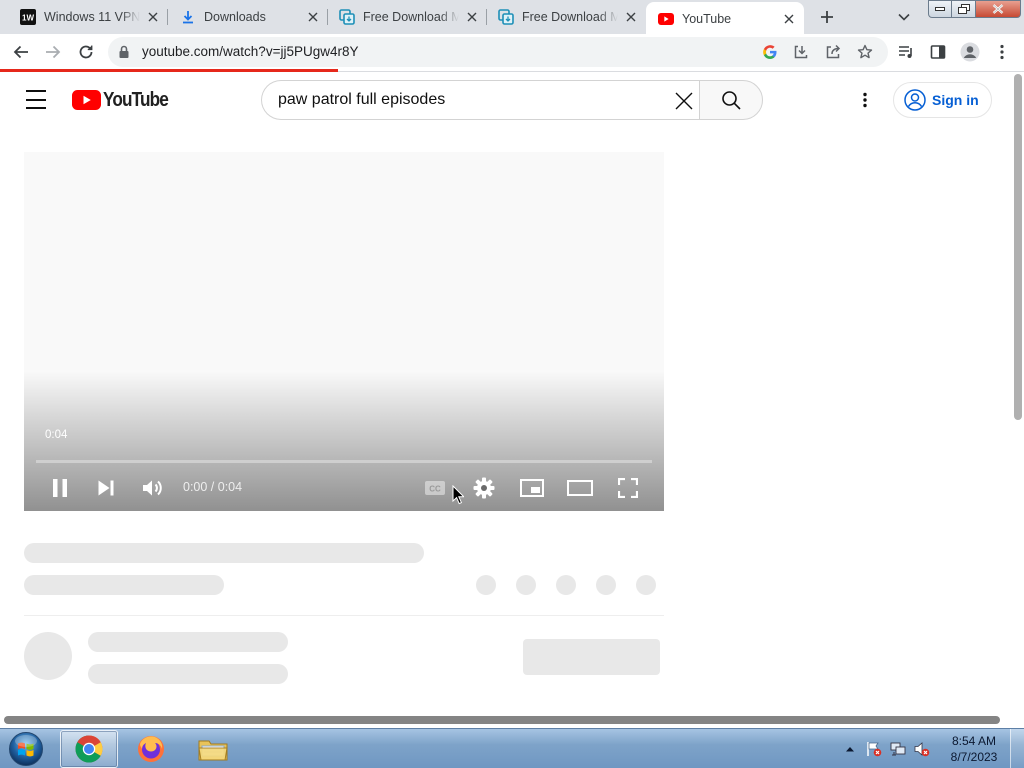 This screenshot has width=1024, height=768. I want to click on miniplayer-button, so click(532, 488).